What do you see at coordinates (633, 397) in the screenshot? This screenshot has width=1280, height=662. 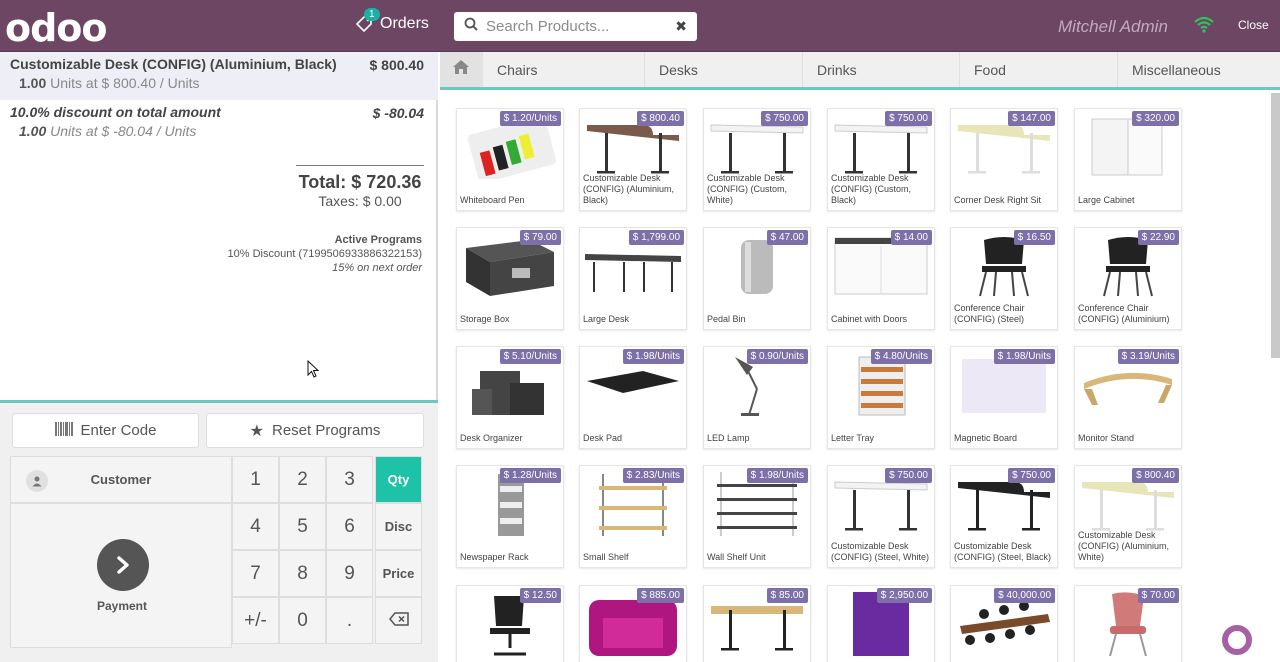 I see `product-card: $ 1.98/Units Desk Pad` at bounding box center [633, 397].